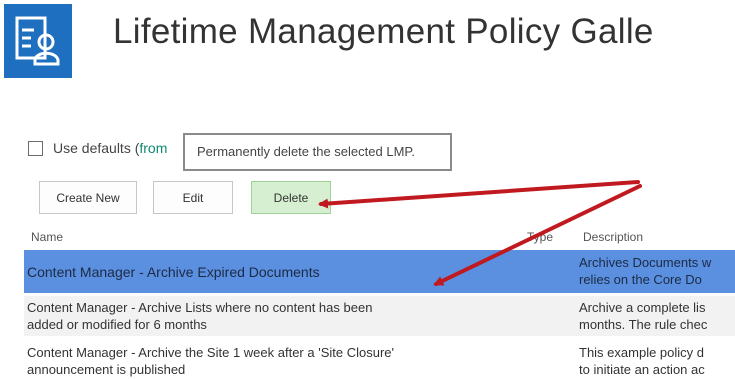  What do you see at coordinates (480, 233) in the screenshot?
I see `annotation-arrow-icon` at bounding box center [480, 233].